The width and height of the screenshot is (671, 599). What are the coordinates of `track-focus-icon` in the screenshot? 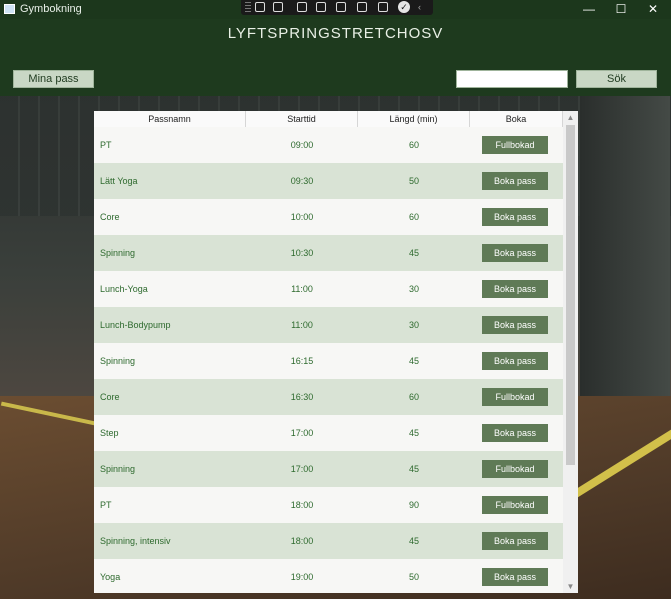 It's located at (341, 7).